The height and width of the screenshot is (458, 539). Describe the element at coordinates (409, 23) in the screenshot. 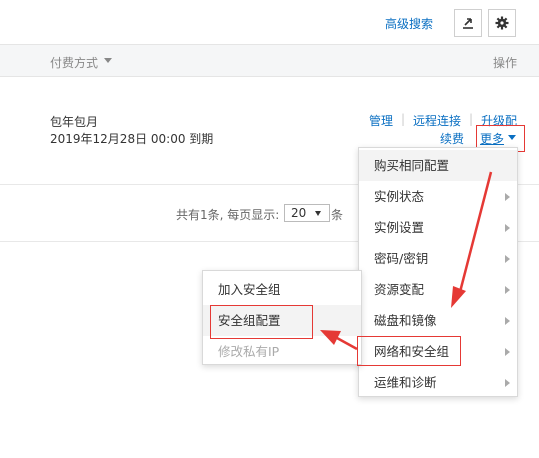

I see `advanced-search-link: 高级搜索` at that location.